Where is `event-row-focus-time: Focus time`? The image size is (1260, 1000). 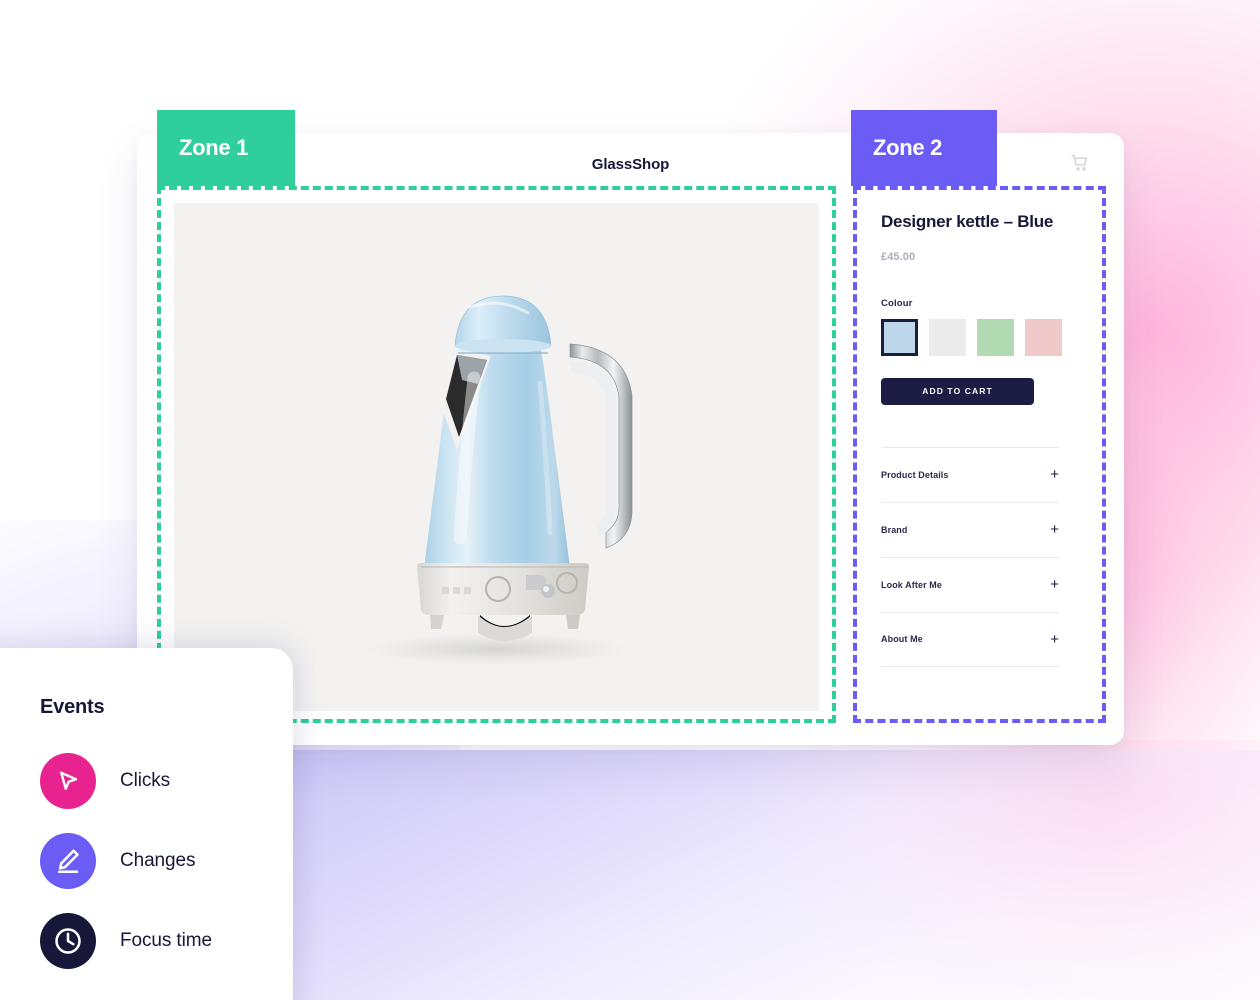
event-row-focus-time: Focus time is located at coordinates (166, 941).